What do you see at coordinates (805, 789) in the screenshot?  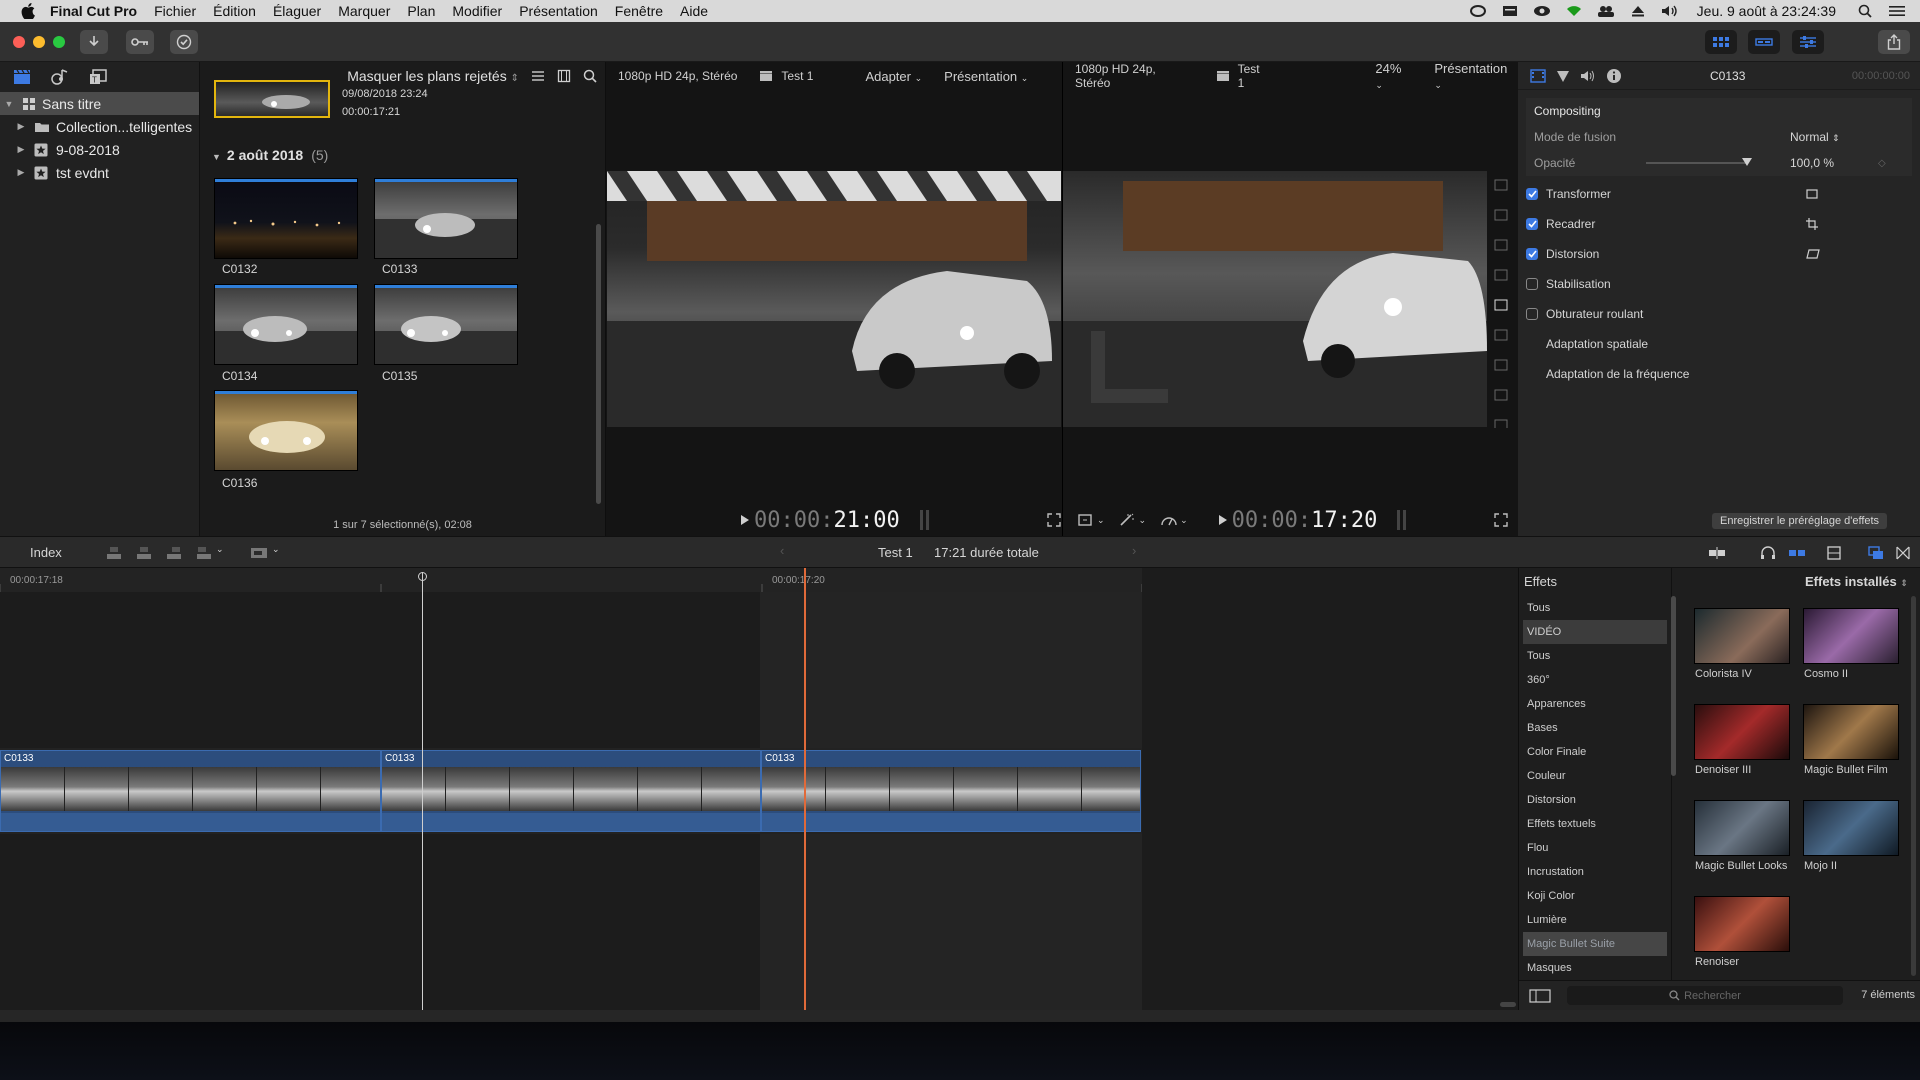 I see `playhead` at bounding box center [805, 789].